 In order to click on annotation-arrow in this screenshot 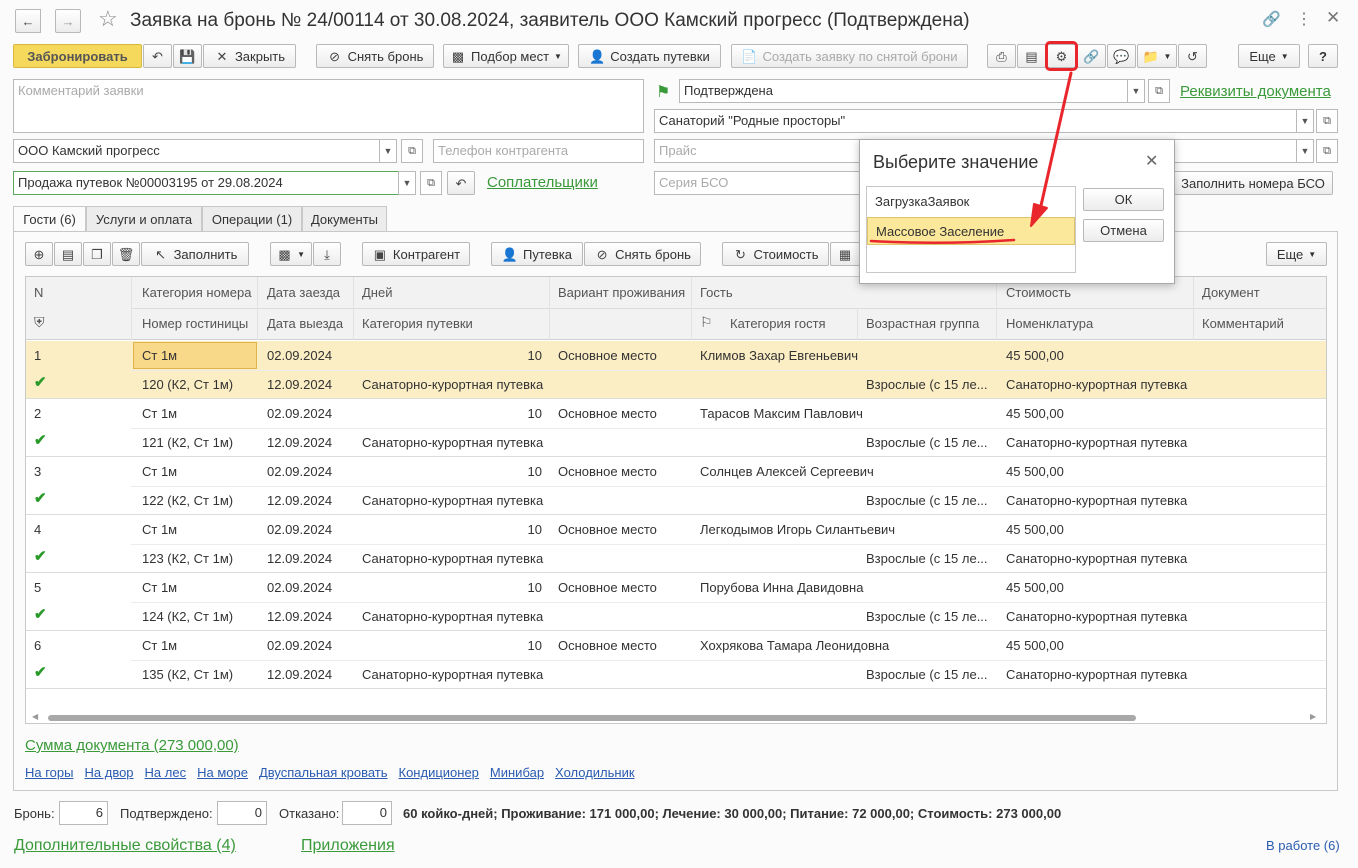, I will do `click(971, 158)`.